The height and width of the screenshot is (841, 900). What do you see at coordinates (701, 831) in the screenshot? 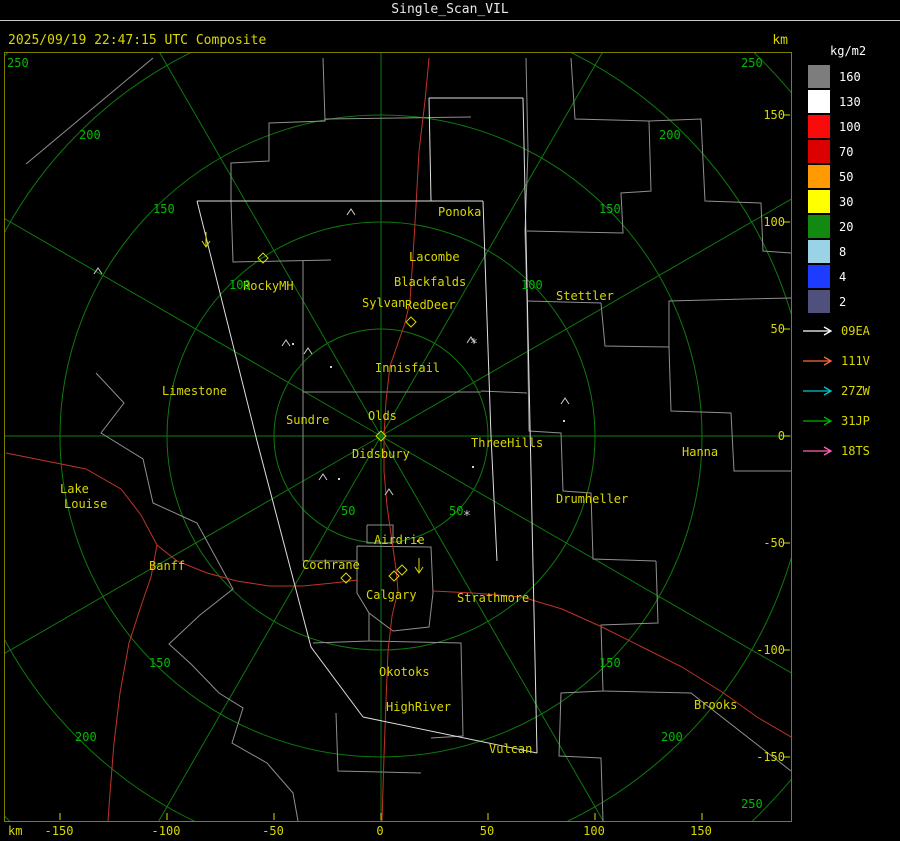
I see `bottom-axis-tick-label: 150` at bounding box center [701, 831].